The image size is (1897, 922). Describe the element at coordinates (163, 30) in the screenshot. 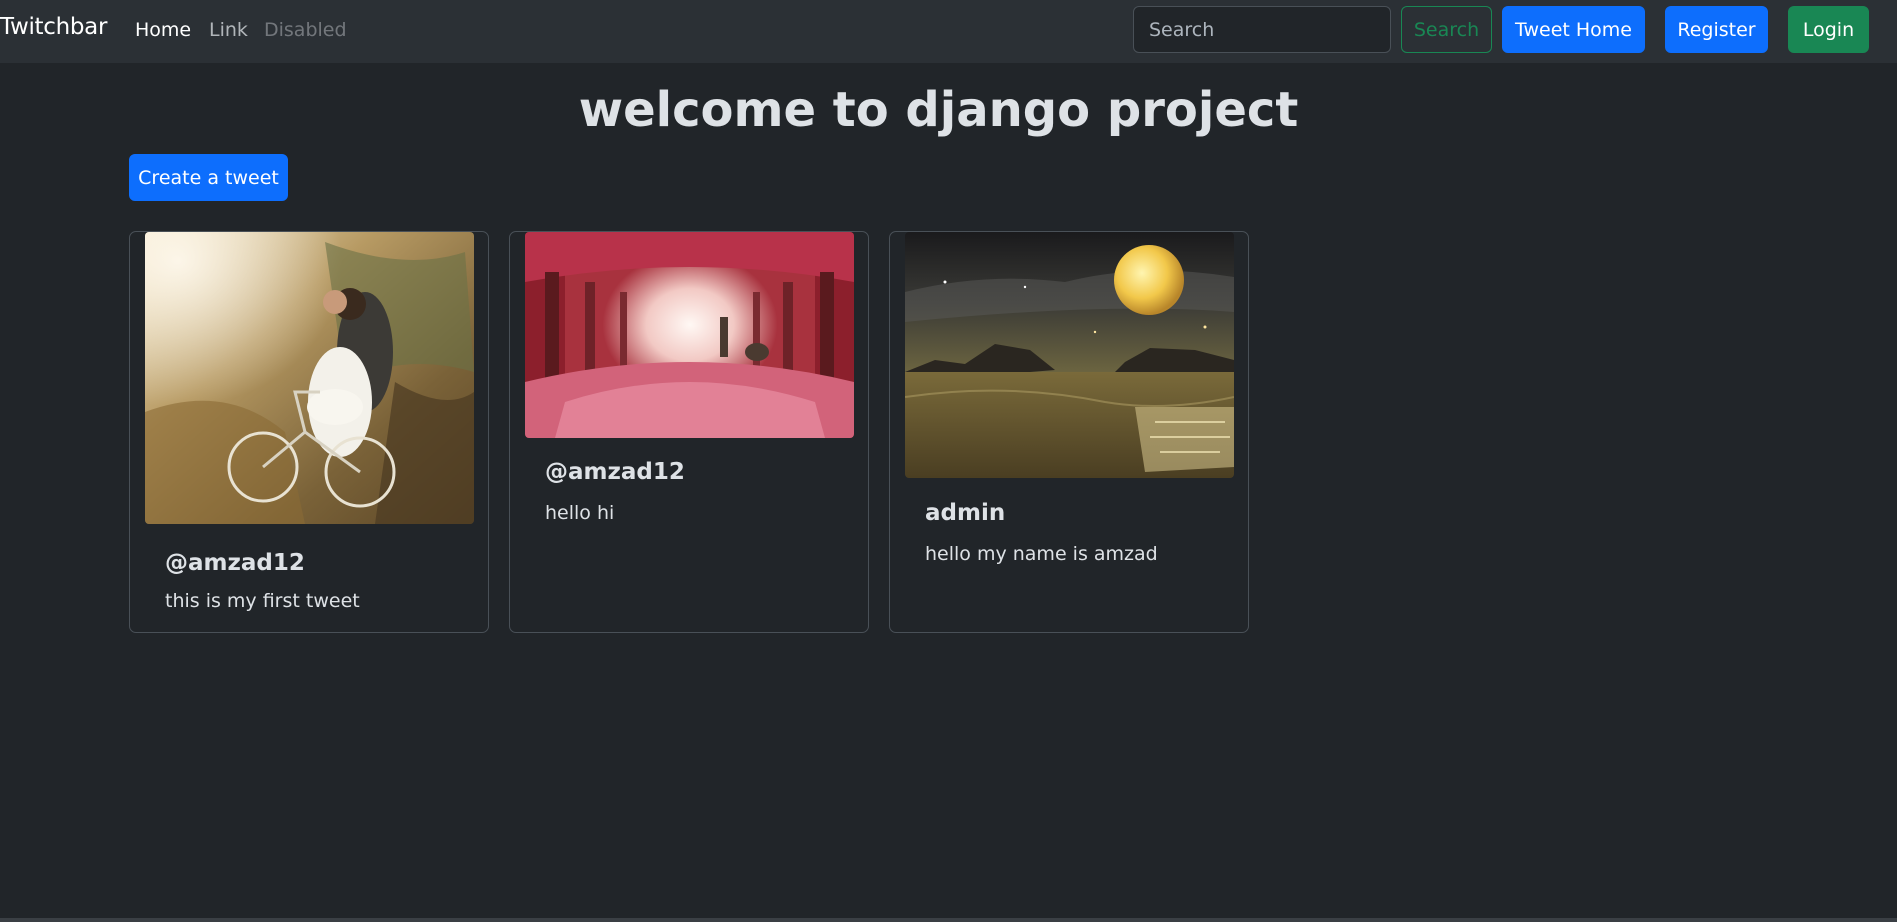

I see `nav-link-home: Home` at that location.